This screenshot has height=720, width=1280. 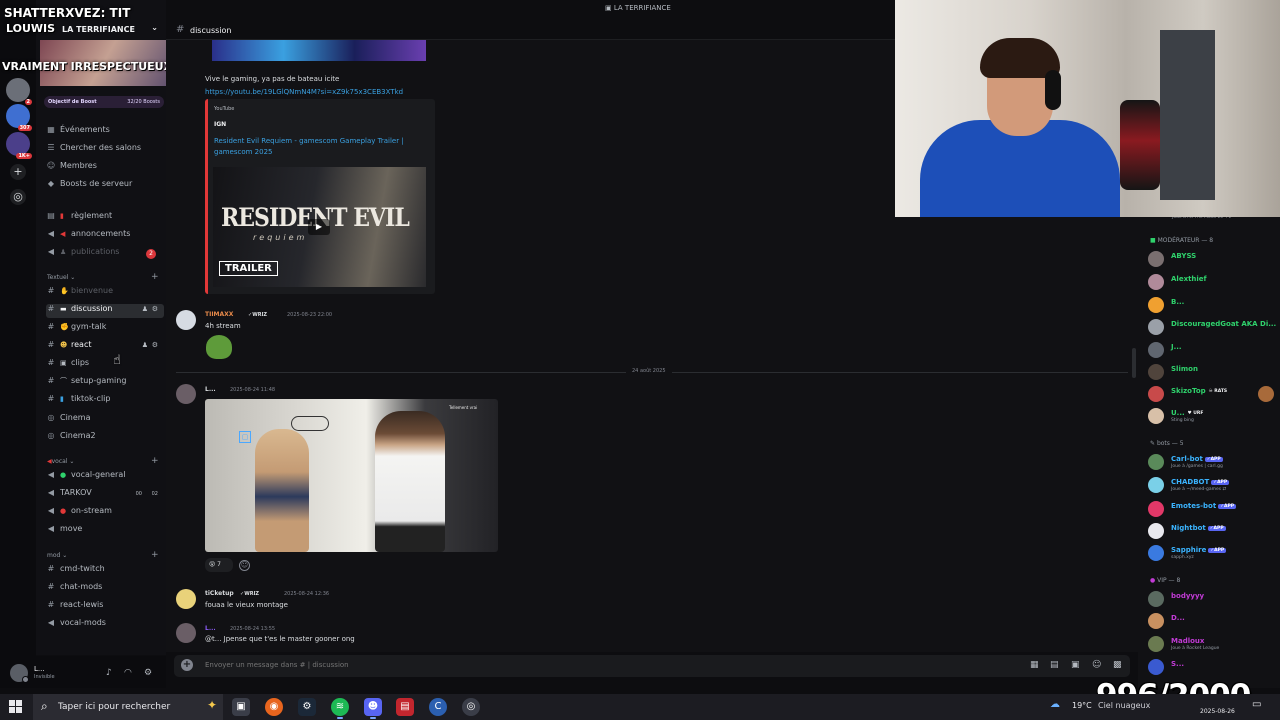 What do you see at coordinates (105, 607) in the screenshot?
I see `channel-react-lewis: # react-lewis` at bounding box center [105, 607].